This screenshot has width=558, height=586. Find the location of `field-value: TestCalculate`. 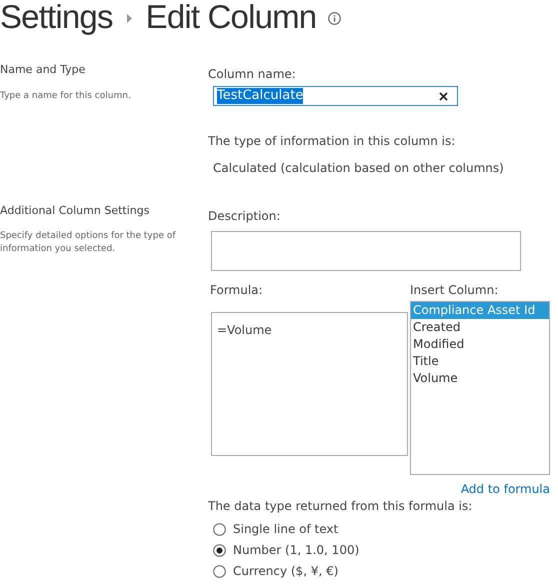

field-value: TestCalculate is located at coordinates (260, 96).